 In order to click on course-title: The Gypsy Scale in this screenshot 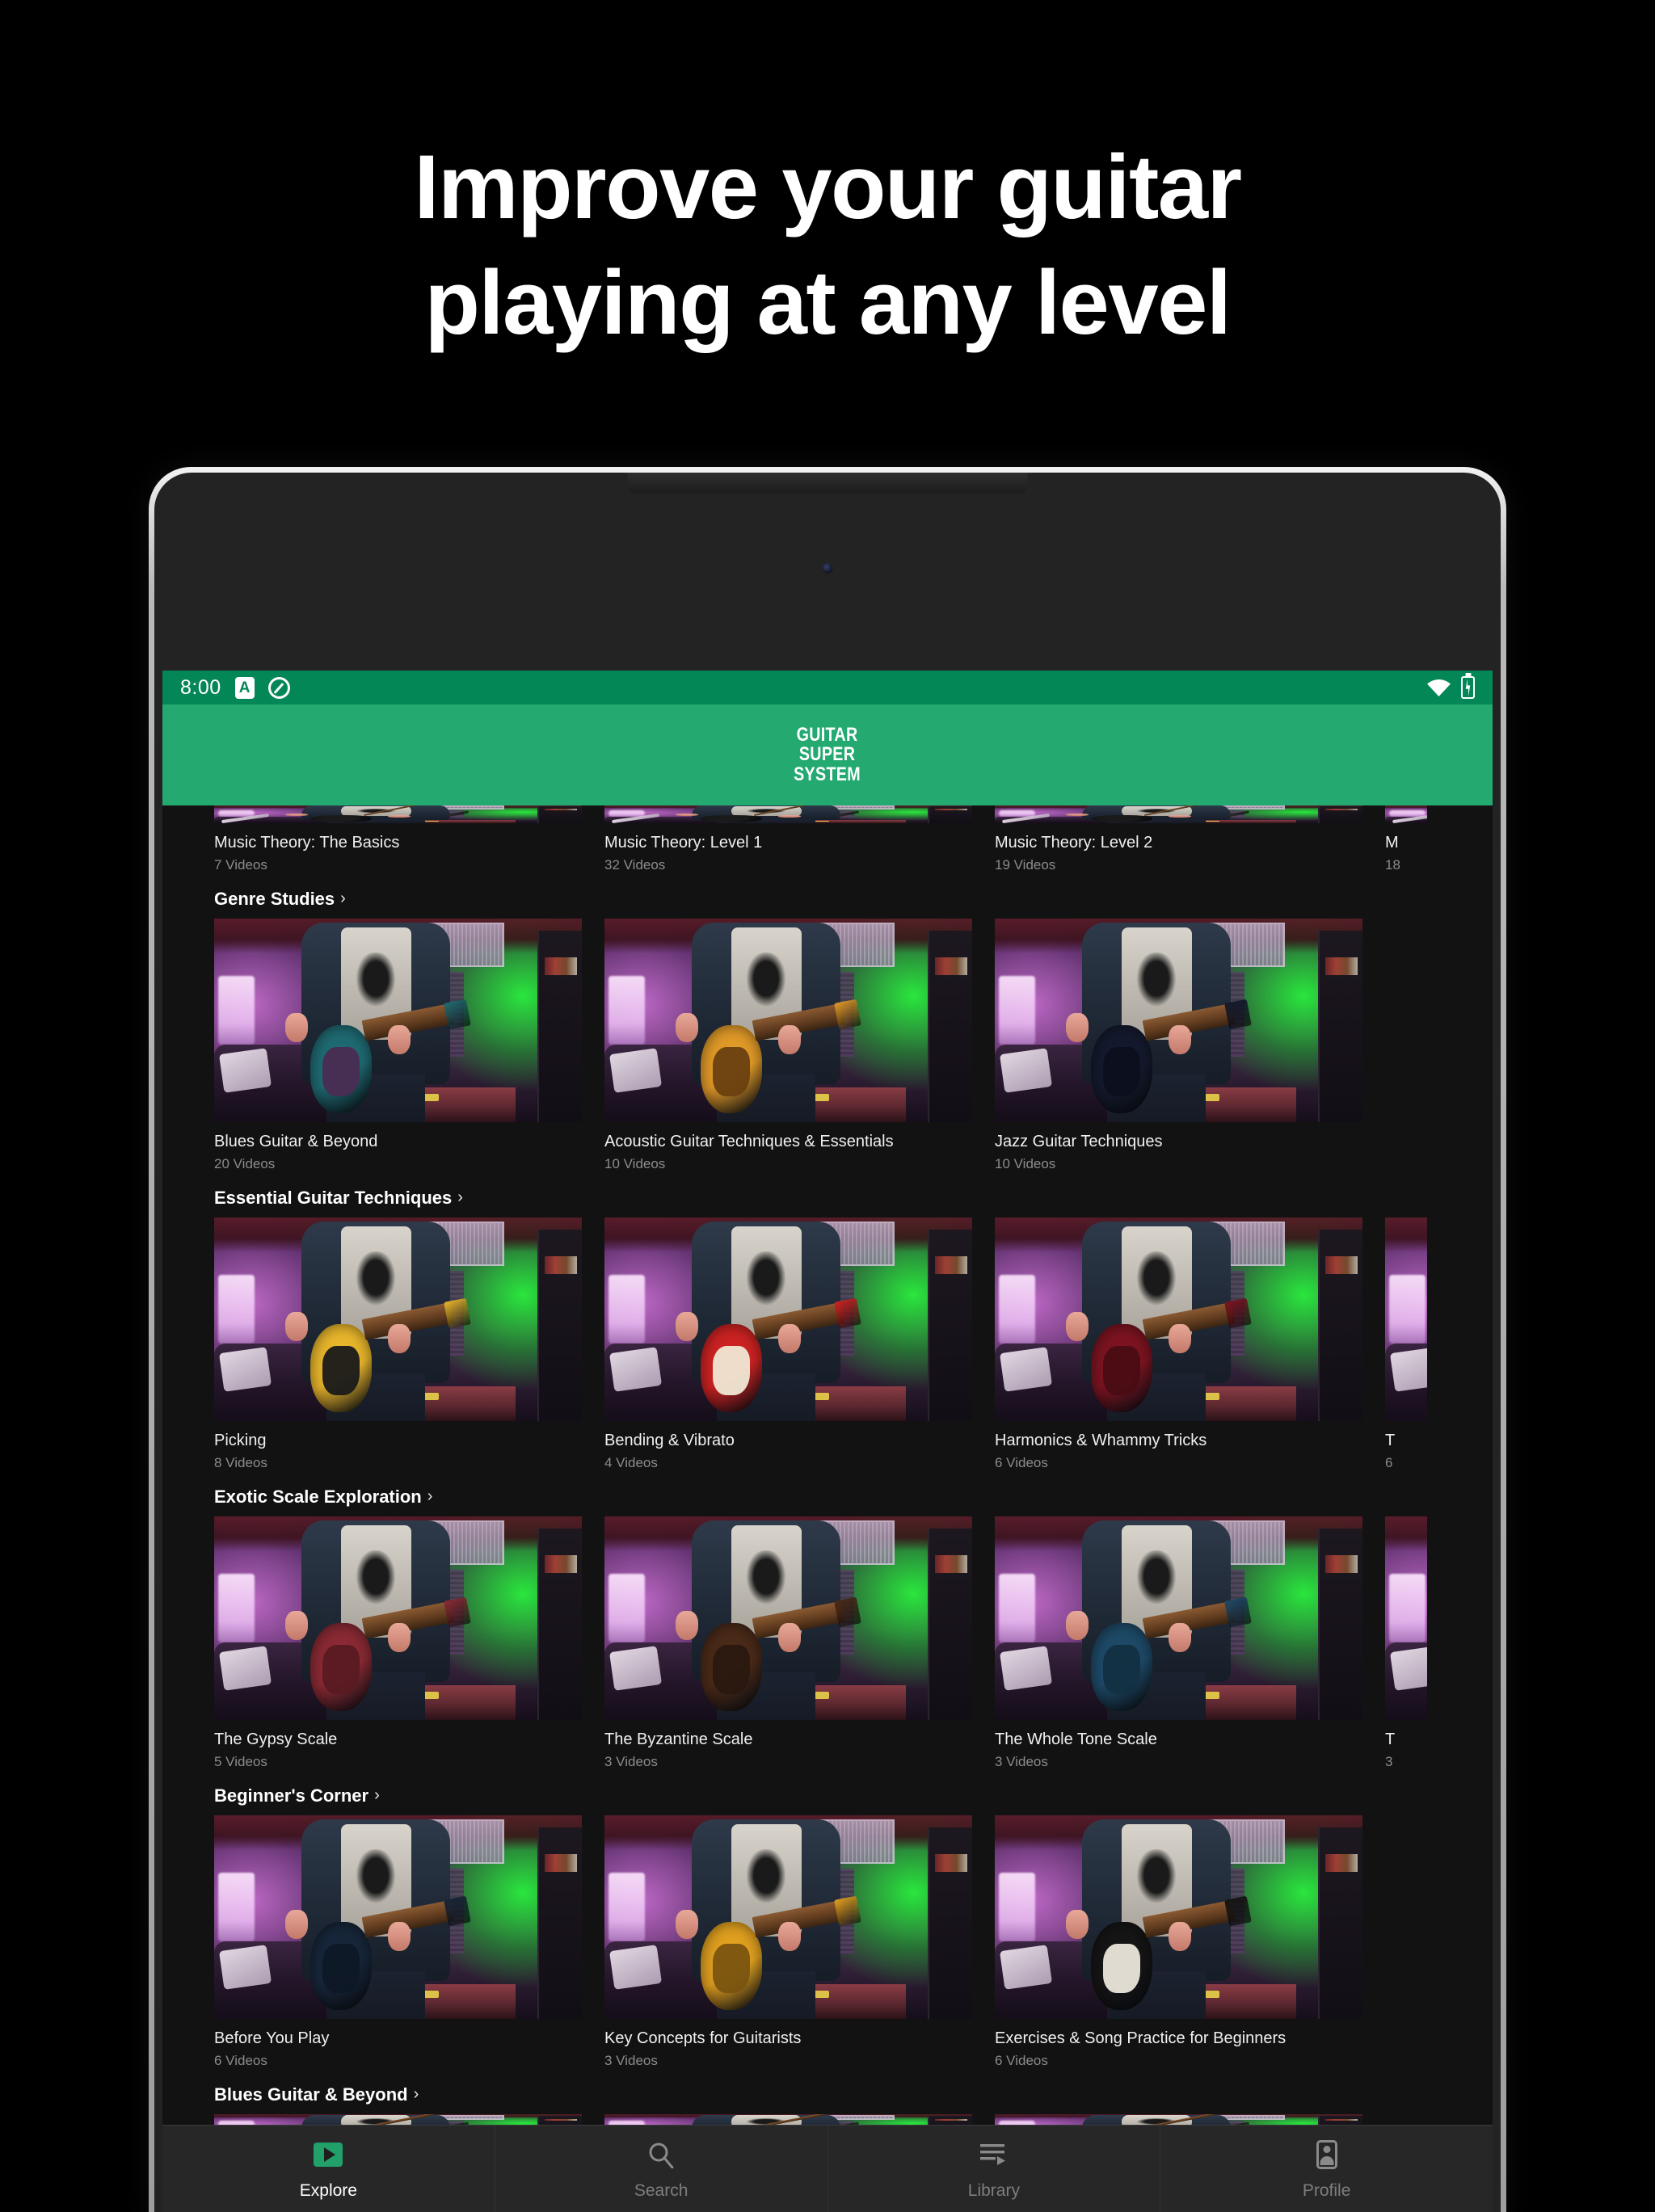, I will do `click(276, 1739)`.